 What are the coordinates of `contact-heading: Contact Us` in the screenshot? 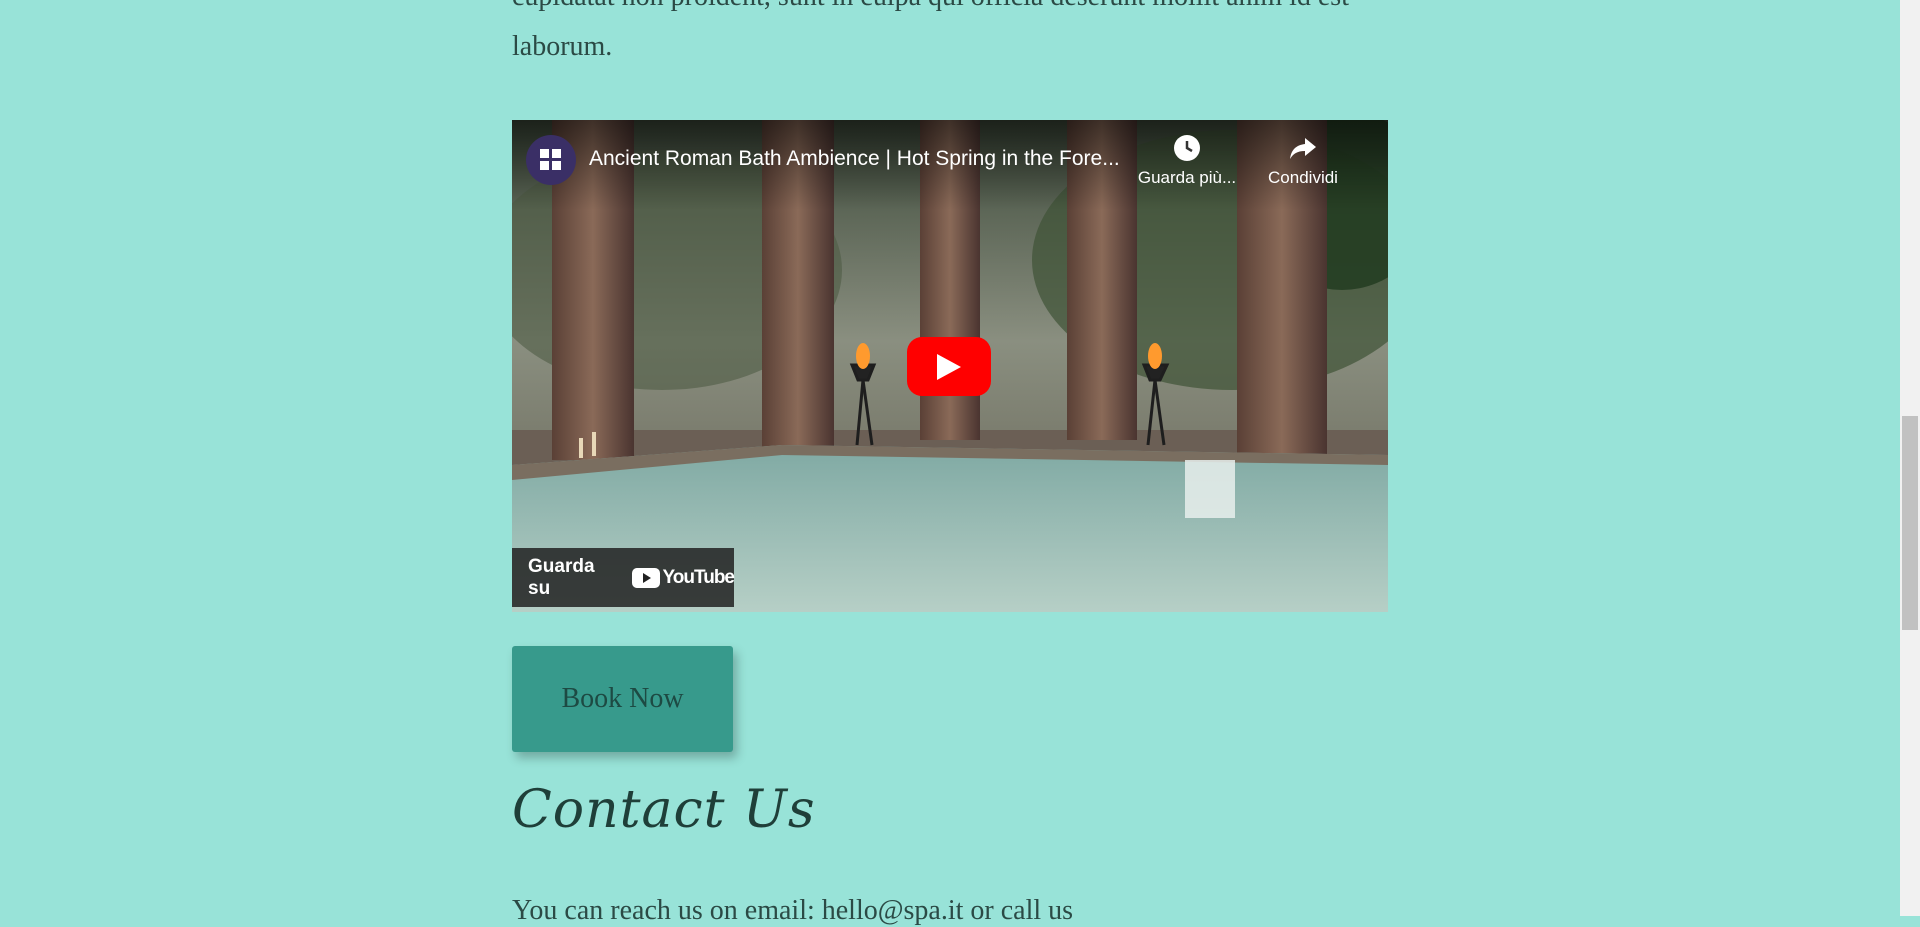 It's located at (664, 810).